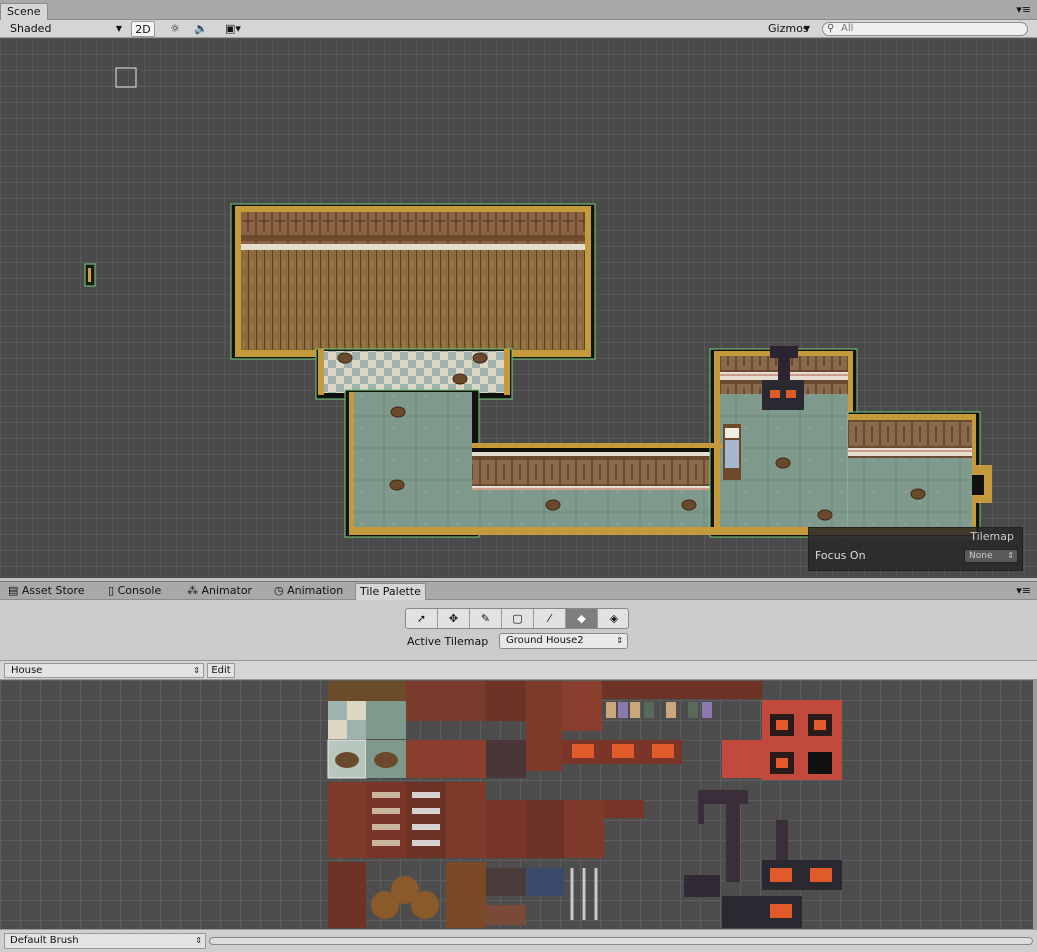 Image resolution: width=1037 pixels, height=952 pixels. I want to click on sun-icon: ☼, so click(175, 28).